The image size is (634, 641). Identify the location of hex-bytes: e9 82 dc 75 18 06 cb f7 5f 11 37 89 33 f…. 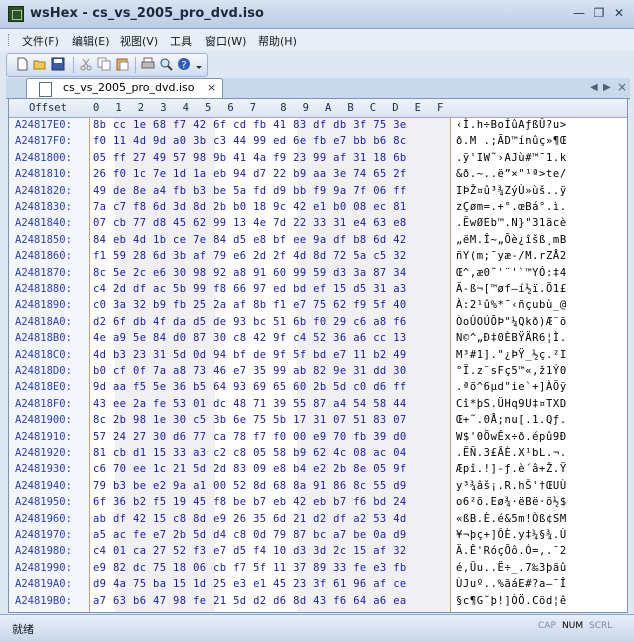
(250, 568).